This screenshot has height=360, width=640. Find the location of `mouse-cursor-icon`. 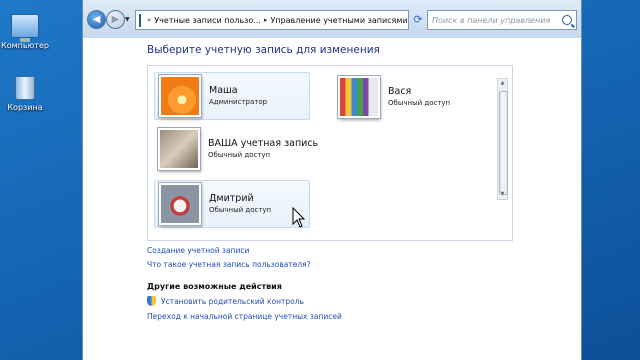

mouse-cursor-icon is located at coordinates (299, 217).